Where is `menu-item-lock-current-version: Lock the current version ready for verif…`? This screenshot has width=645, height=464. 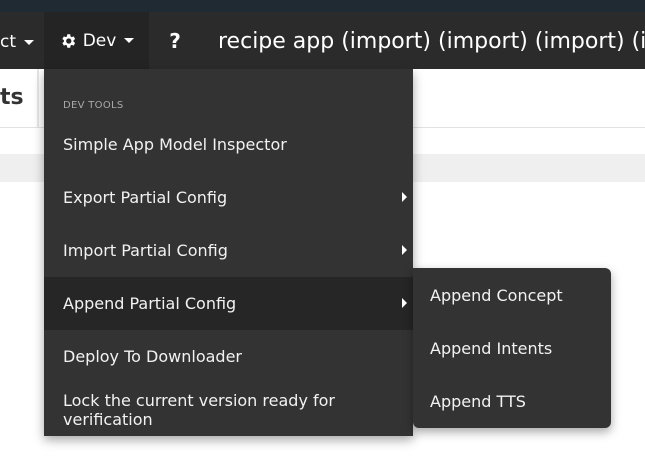 menu-item-lock-current-version: Lock the current version ready for verif… is located at coordinates (228, 409).